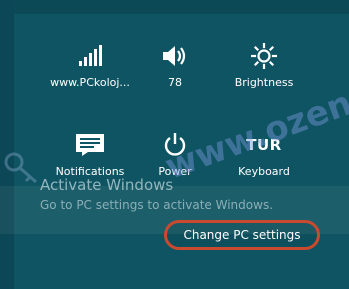 The width and height of the screenshot is (349, 289). What do you see at coordinates (175, 56) in the screenshot?
I see `speaker-icon` at bounding box center [175, 56].